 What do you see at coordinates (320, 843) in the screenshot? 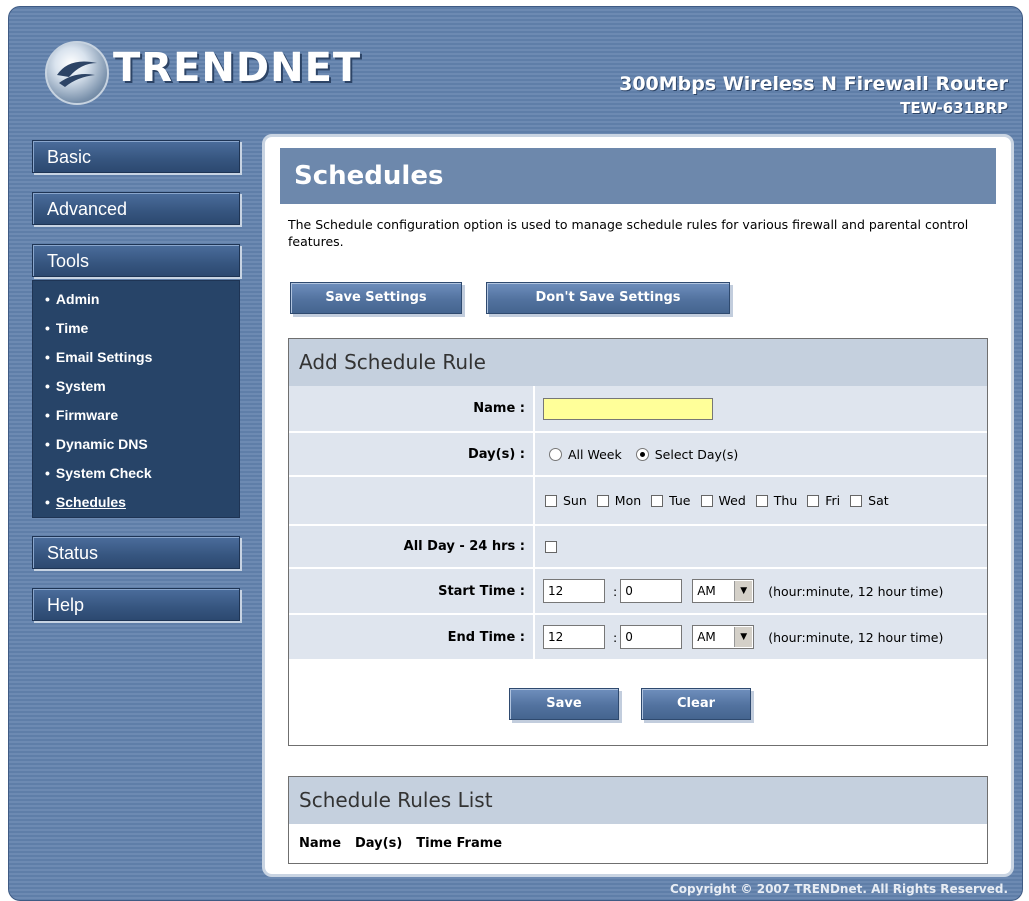
I see `col-name-header: Name` at bounding box center [320, 843].